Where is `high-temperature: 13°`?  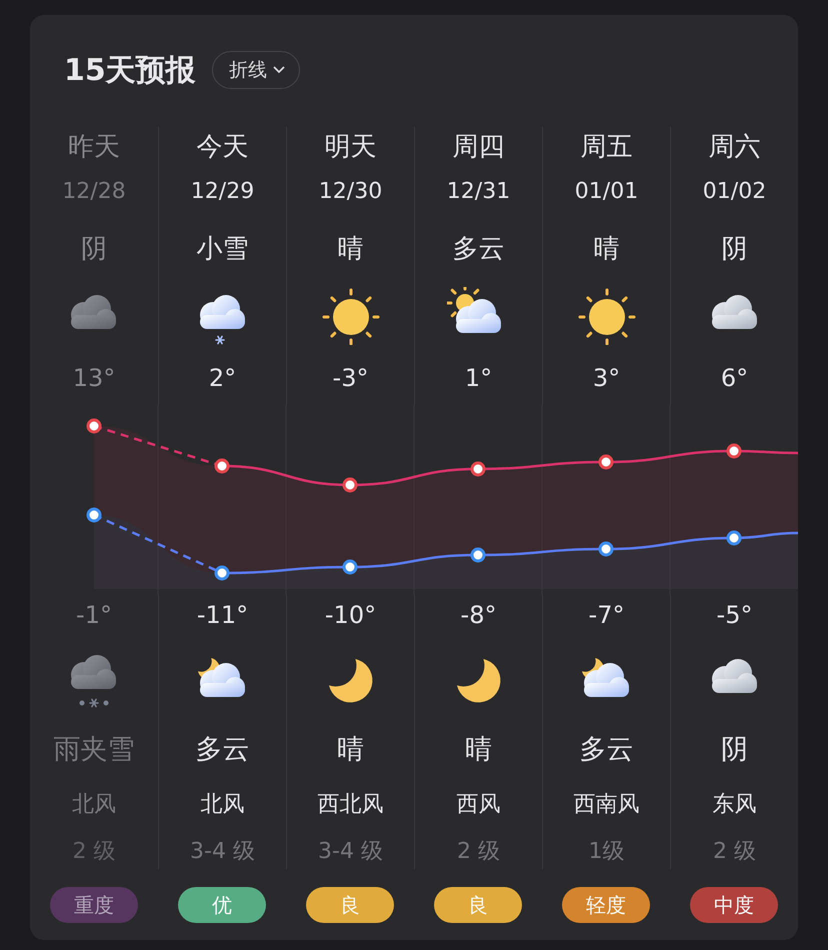
high-temperature: 13° is located at coordinates (94, 378).